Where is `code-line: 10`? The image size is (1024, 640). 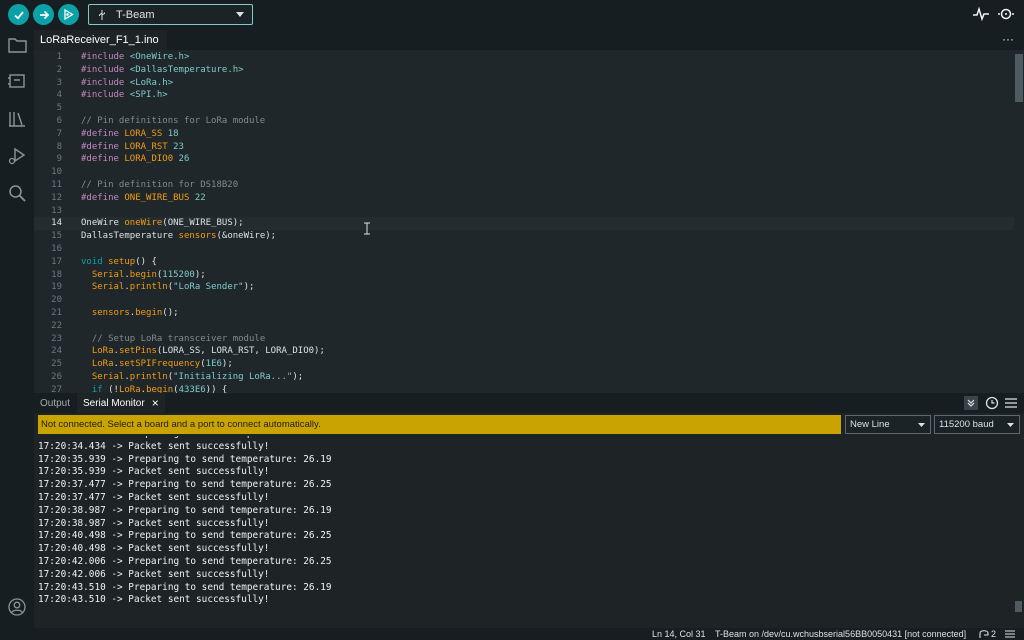
code-line: 10 is located at coordinates (524, 172).